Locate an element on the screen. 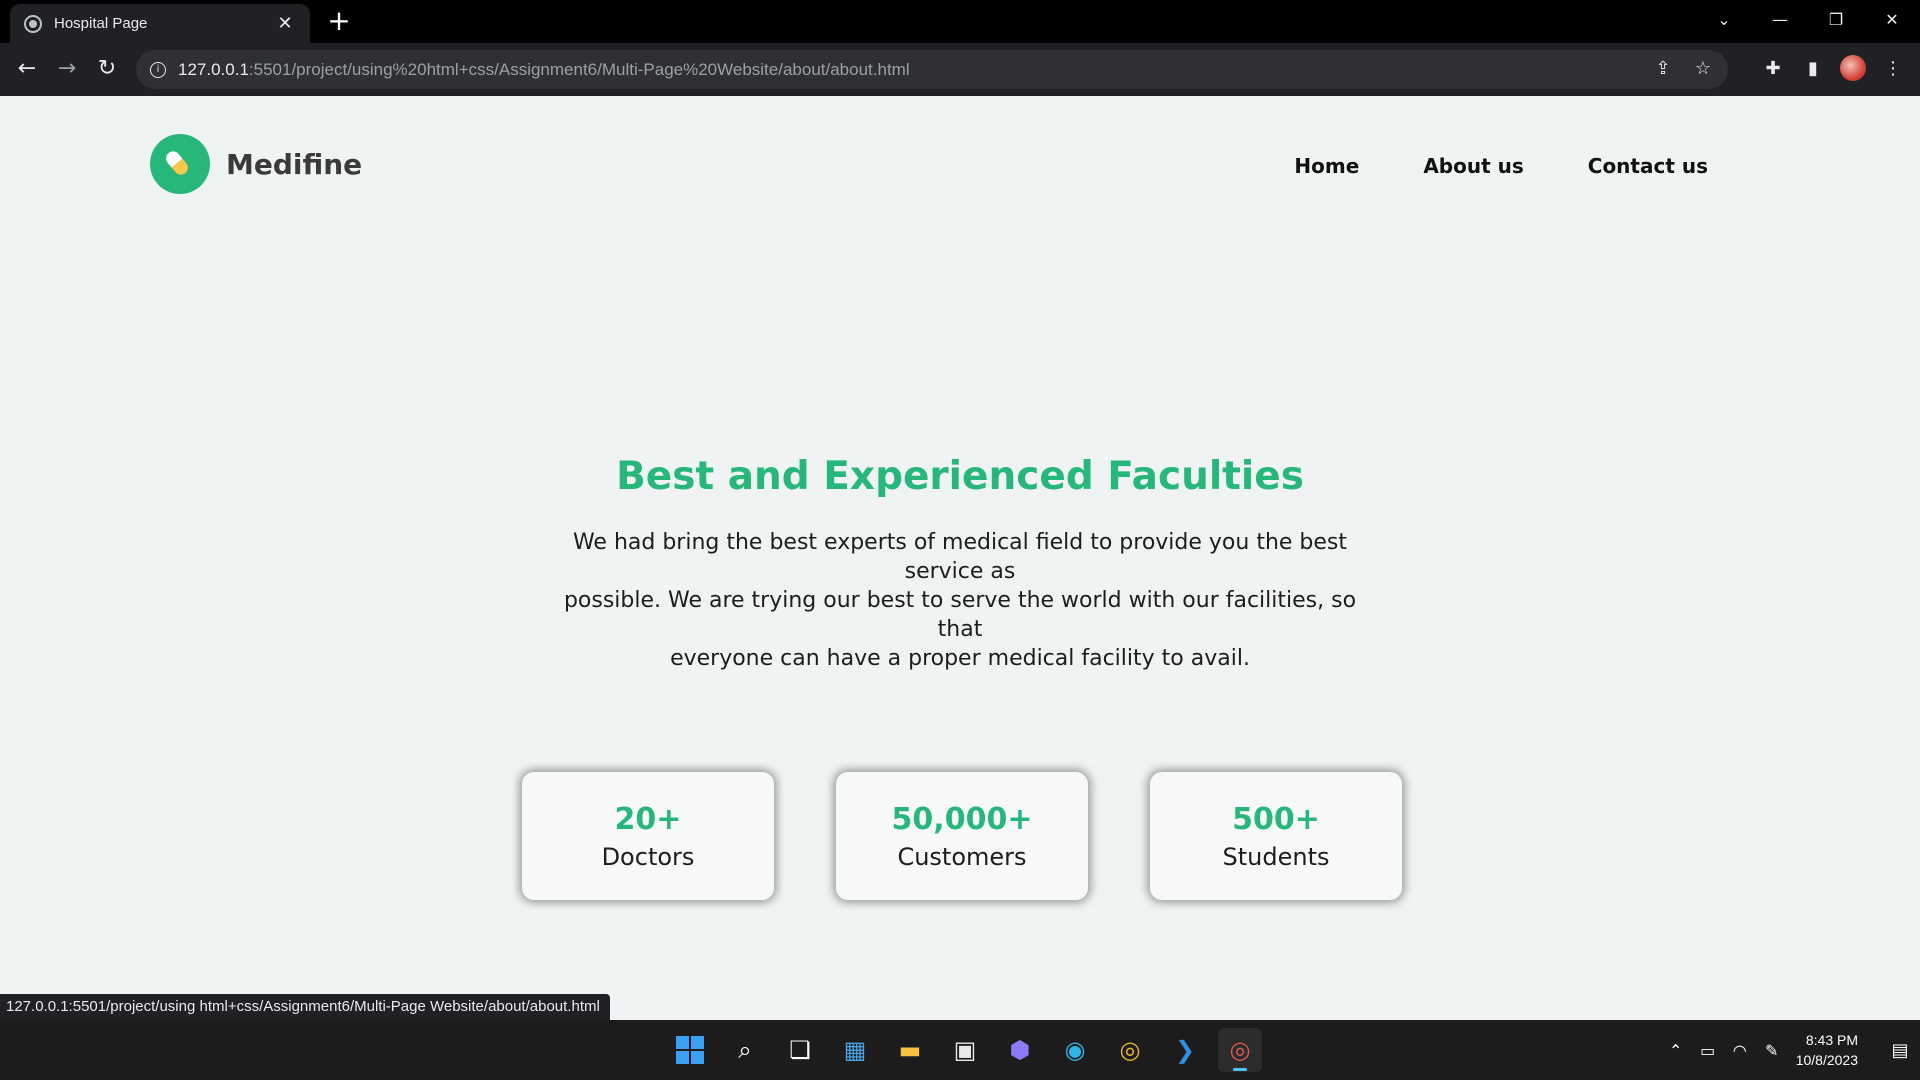  menu-icon: ⋮ is located at coordinates (1893, 68).